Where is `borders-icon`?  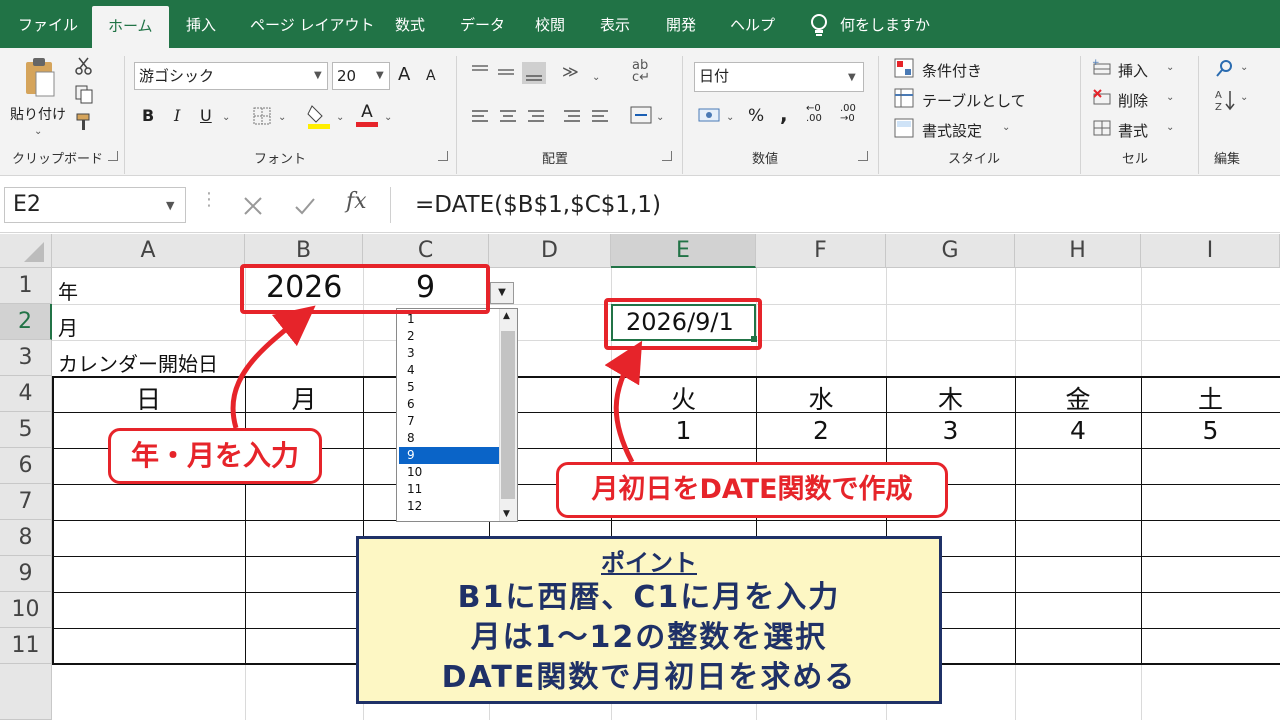
borders-icon is located at coordinates (262, 116).